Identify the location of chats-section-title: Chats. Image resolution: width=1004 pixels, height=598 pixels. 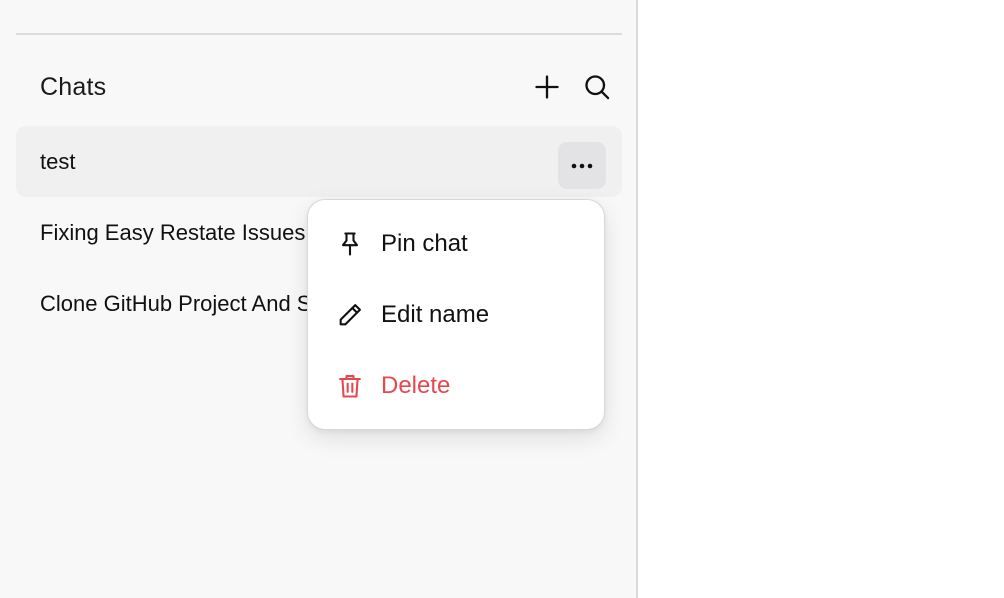
(73, 86).